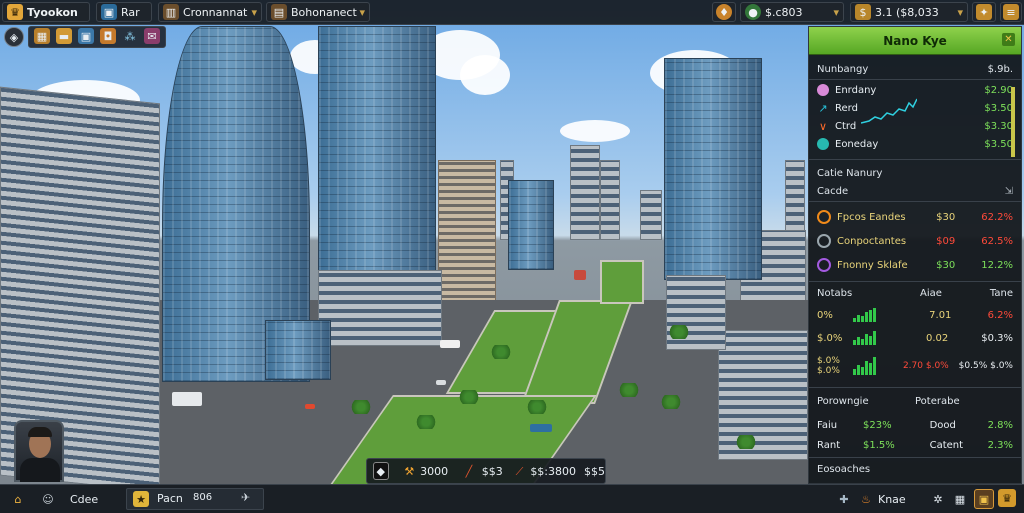  What do you see at coordinates (1013, 122) in the screenshot?
I see `scroll-indicator` at bounding box center [1013, 122].